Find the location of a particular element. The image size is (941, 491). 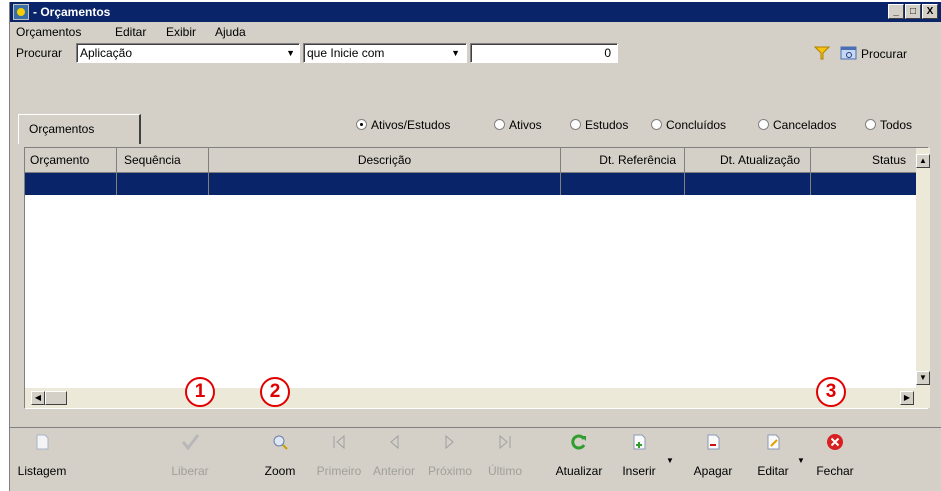

fechar-label: Fechar is located at coordinates (835, 471).